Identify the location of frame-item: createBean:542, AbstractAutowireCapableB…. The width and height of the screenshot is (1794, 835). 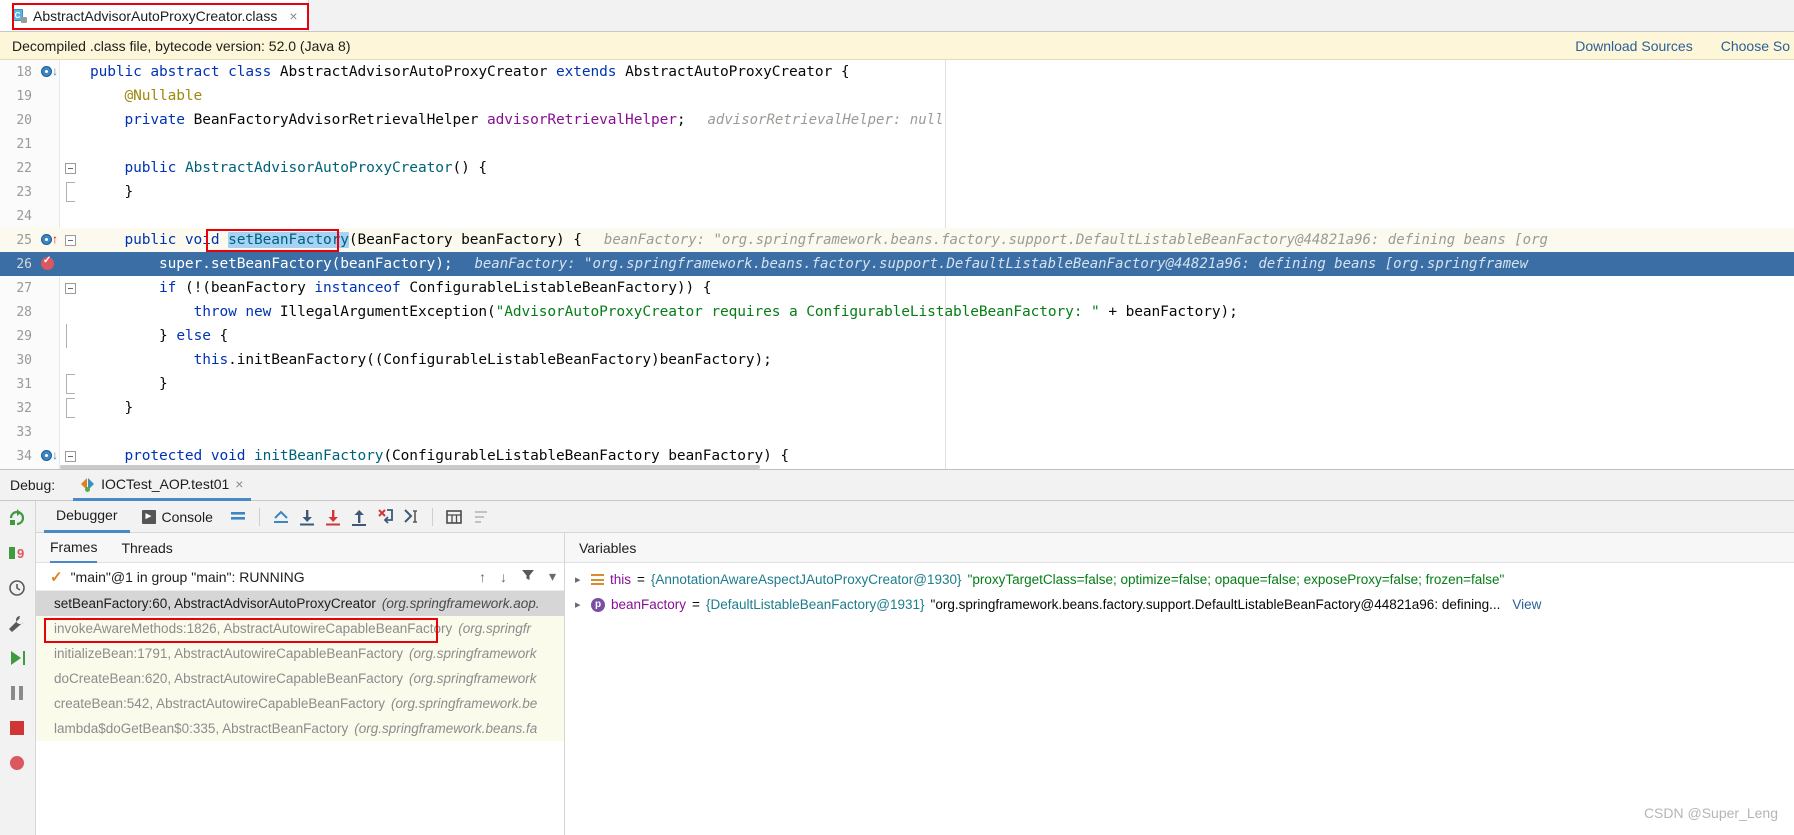
(300, 703).